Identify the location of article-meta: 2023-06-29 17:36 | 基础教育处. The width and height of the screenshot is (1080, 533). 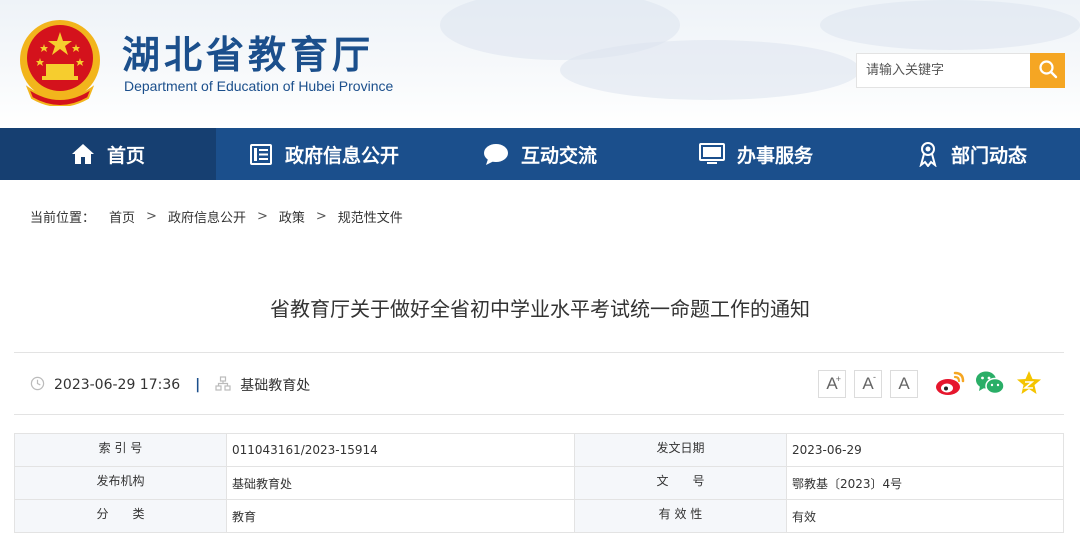
(170, 385).